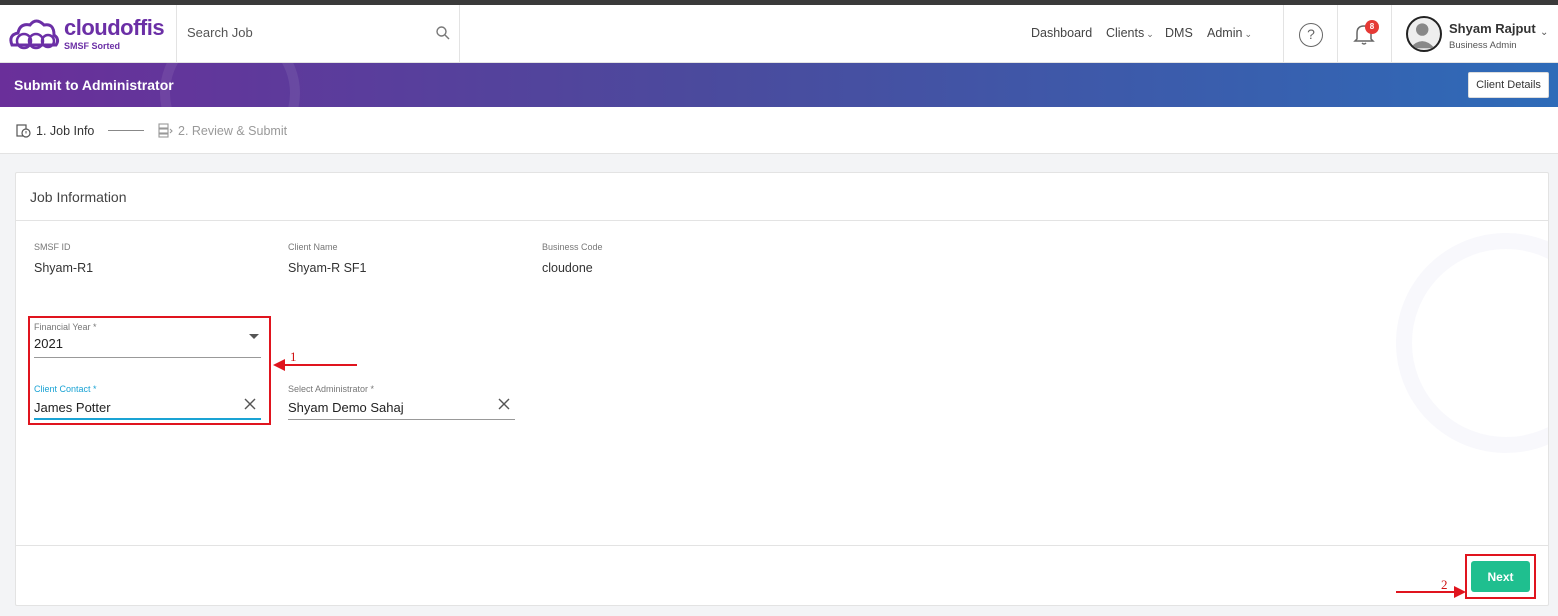 This screenshot has width=1558, height=616. Describe the element at coordinates (302, 32) in the screenshot. I see `search-input` at that location.